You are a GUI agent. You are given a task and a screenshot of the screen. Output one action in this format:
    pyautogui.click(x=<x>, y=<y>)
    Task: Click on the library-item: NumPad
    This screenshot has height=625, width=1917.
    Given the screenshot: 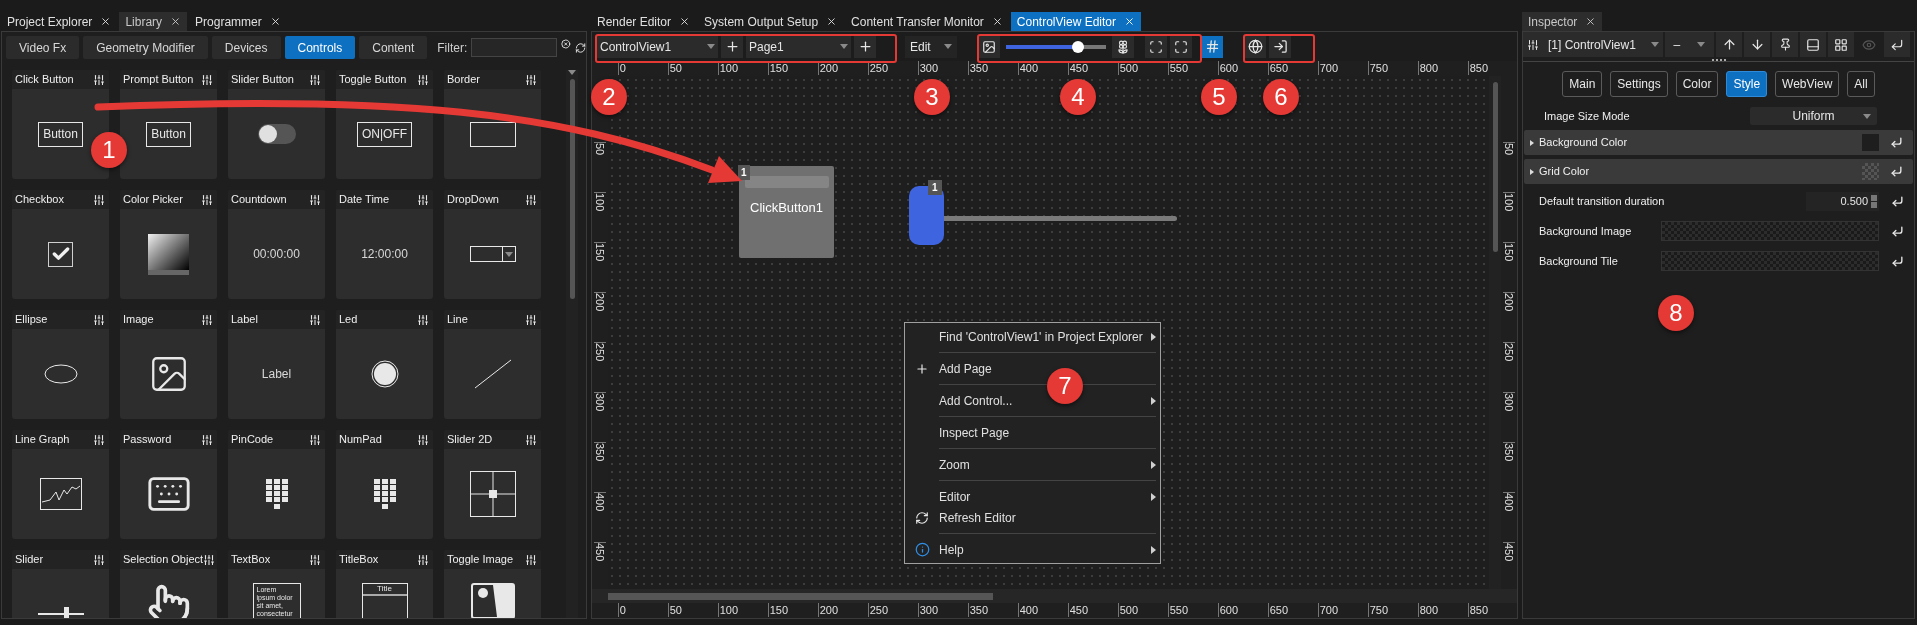 What is the action you would take?
    pyautogui.click(x=384, y=484)
    